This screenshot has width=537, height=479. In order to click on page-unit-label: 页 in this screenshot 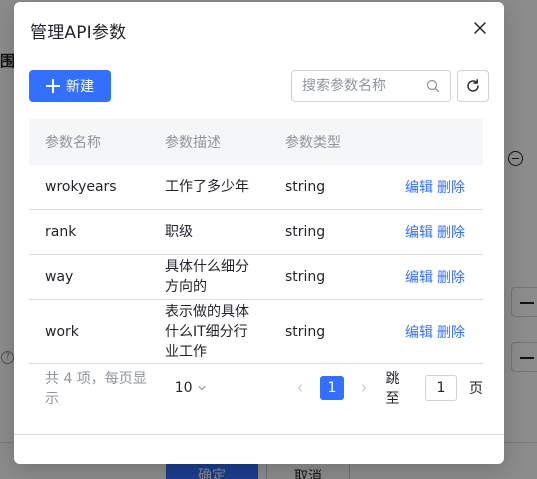, I will do `click(475, 389)`.